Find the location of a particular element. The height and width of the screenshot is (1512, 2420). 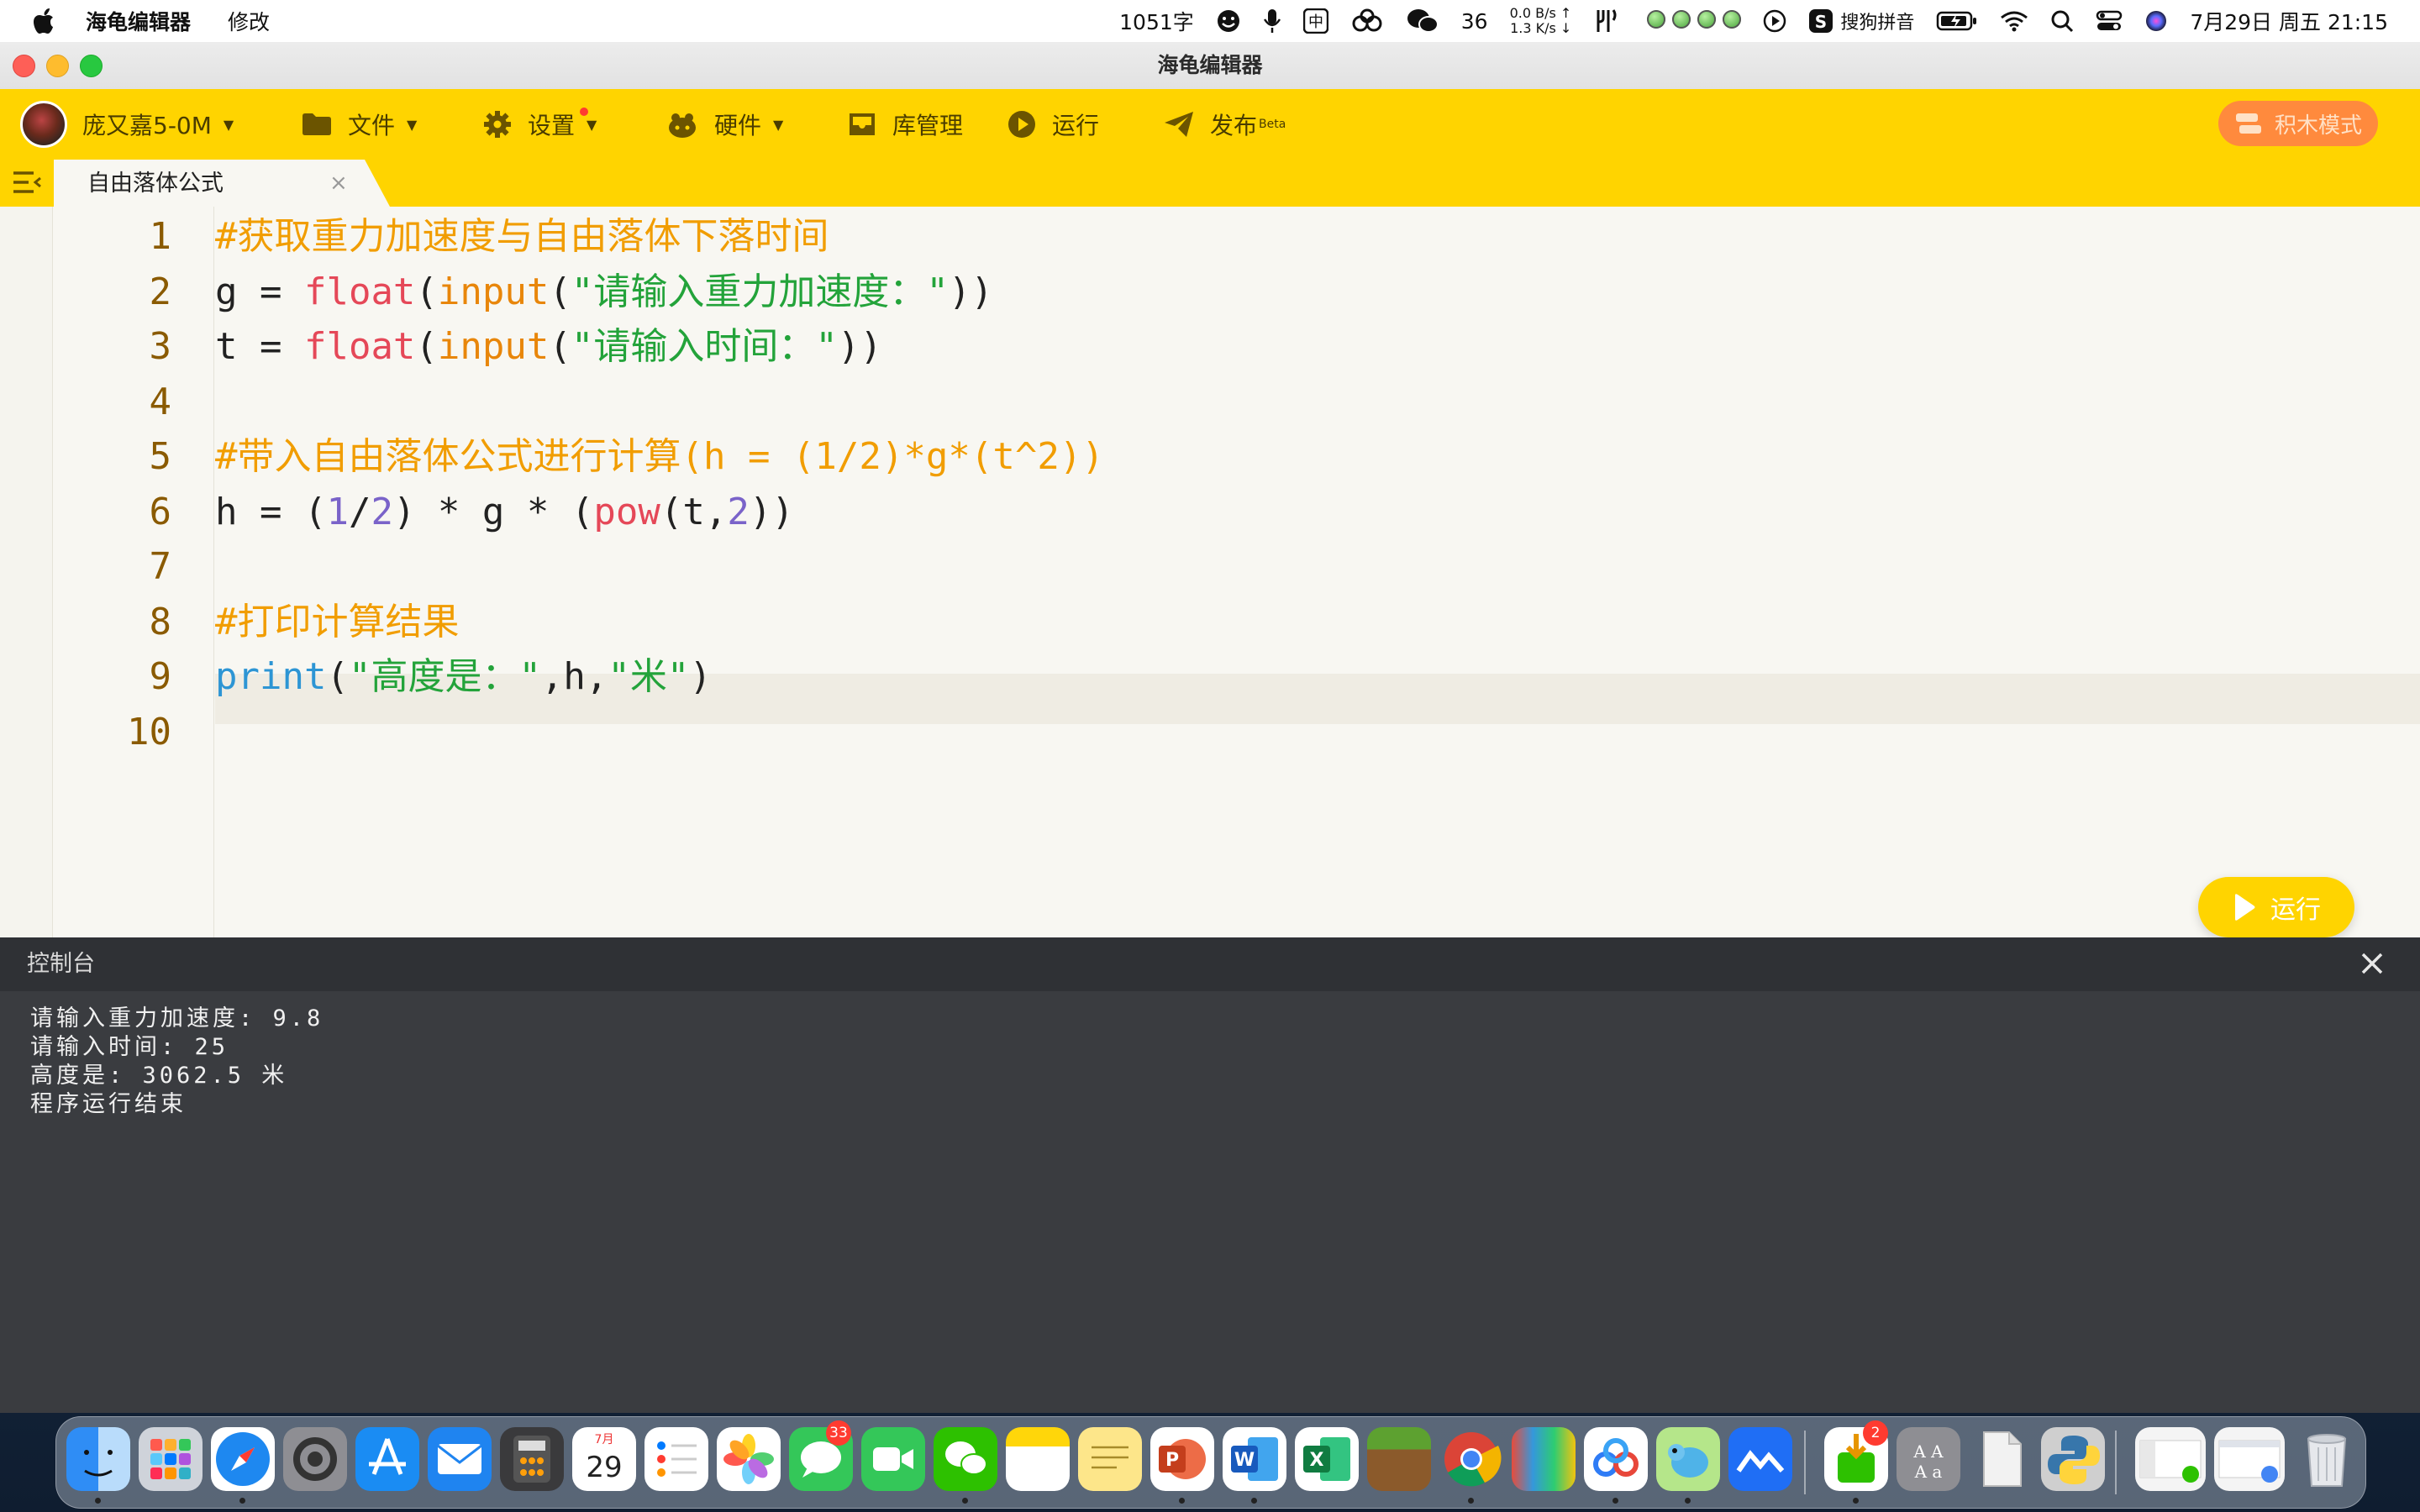

line-number: 5 is located at coordinates (161, 456).